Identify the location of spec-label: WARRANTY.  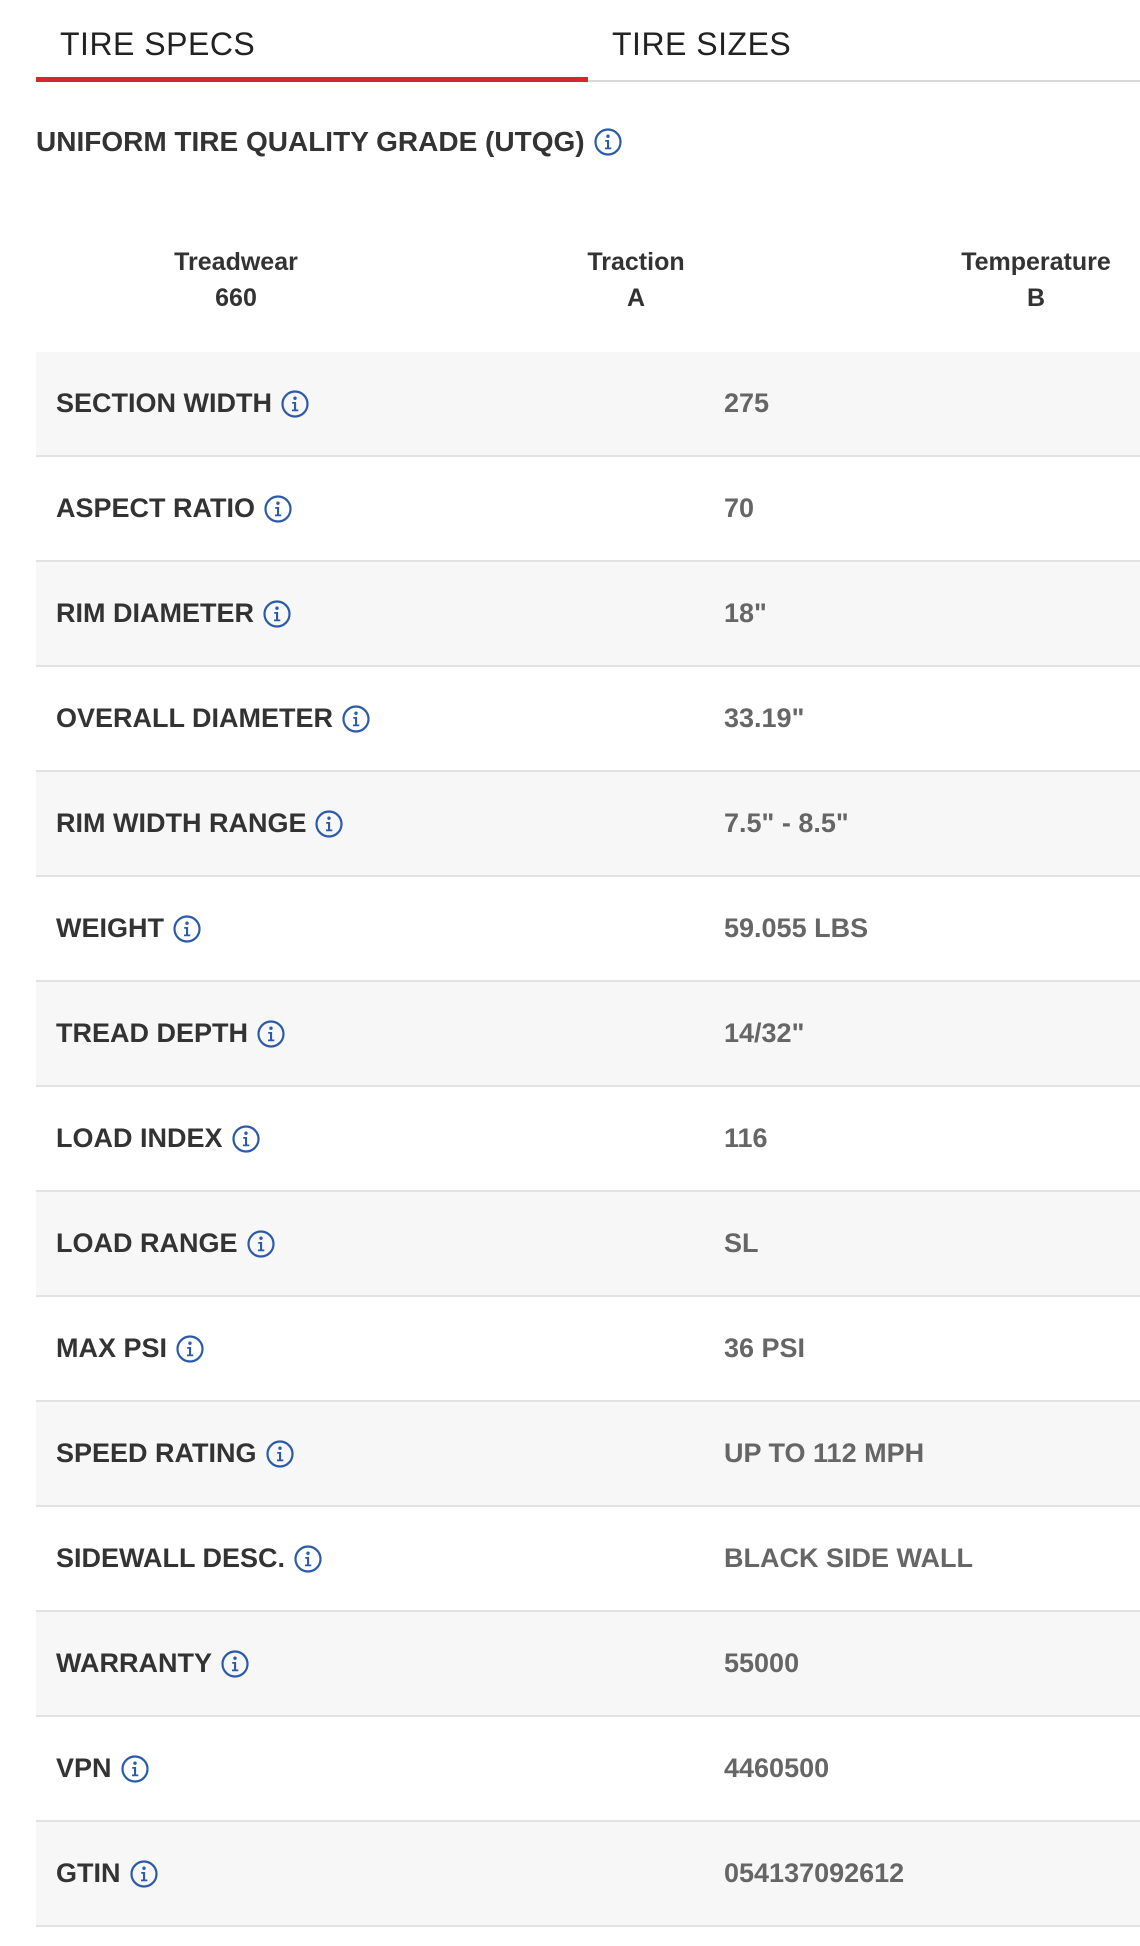
(380, 1663).